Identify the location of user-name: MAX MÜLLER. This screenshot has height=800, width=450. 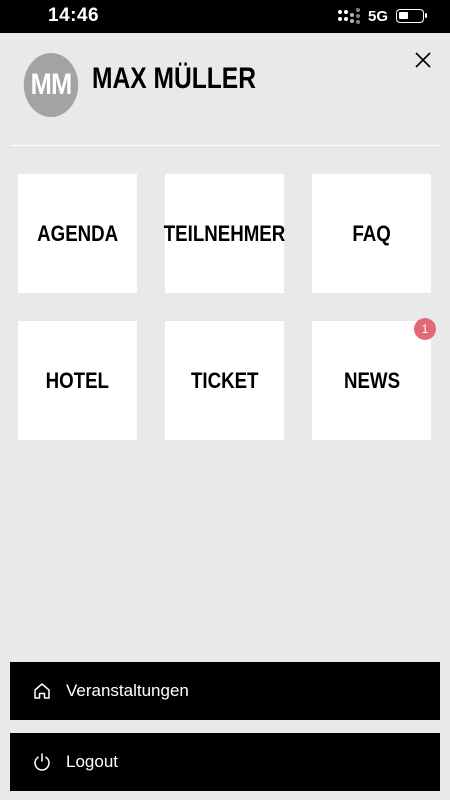
(174, 78).